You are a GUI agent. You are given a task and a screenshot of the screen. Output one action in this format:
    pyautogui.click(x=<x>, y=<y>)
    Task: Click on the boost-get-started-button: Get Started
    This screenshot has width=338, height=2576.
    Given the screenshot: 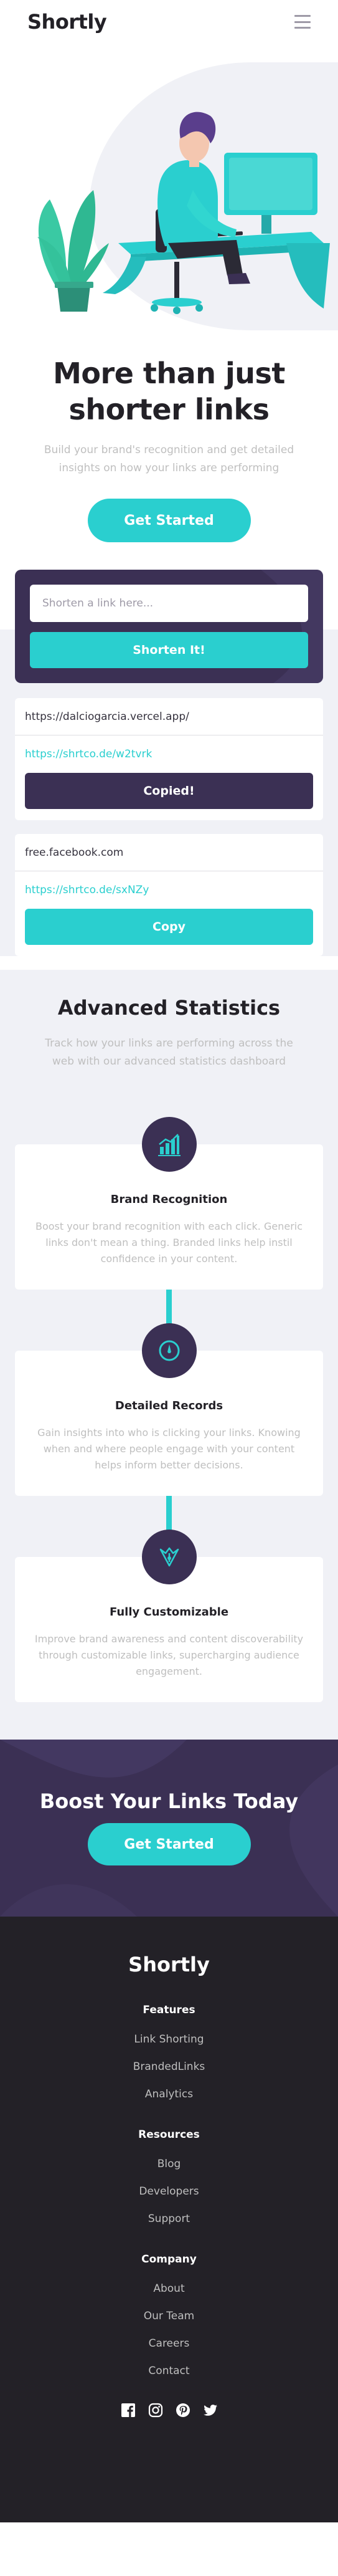 What is the action you would take?
    pyautogui.click(x=169, y=1844)
    